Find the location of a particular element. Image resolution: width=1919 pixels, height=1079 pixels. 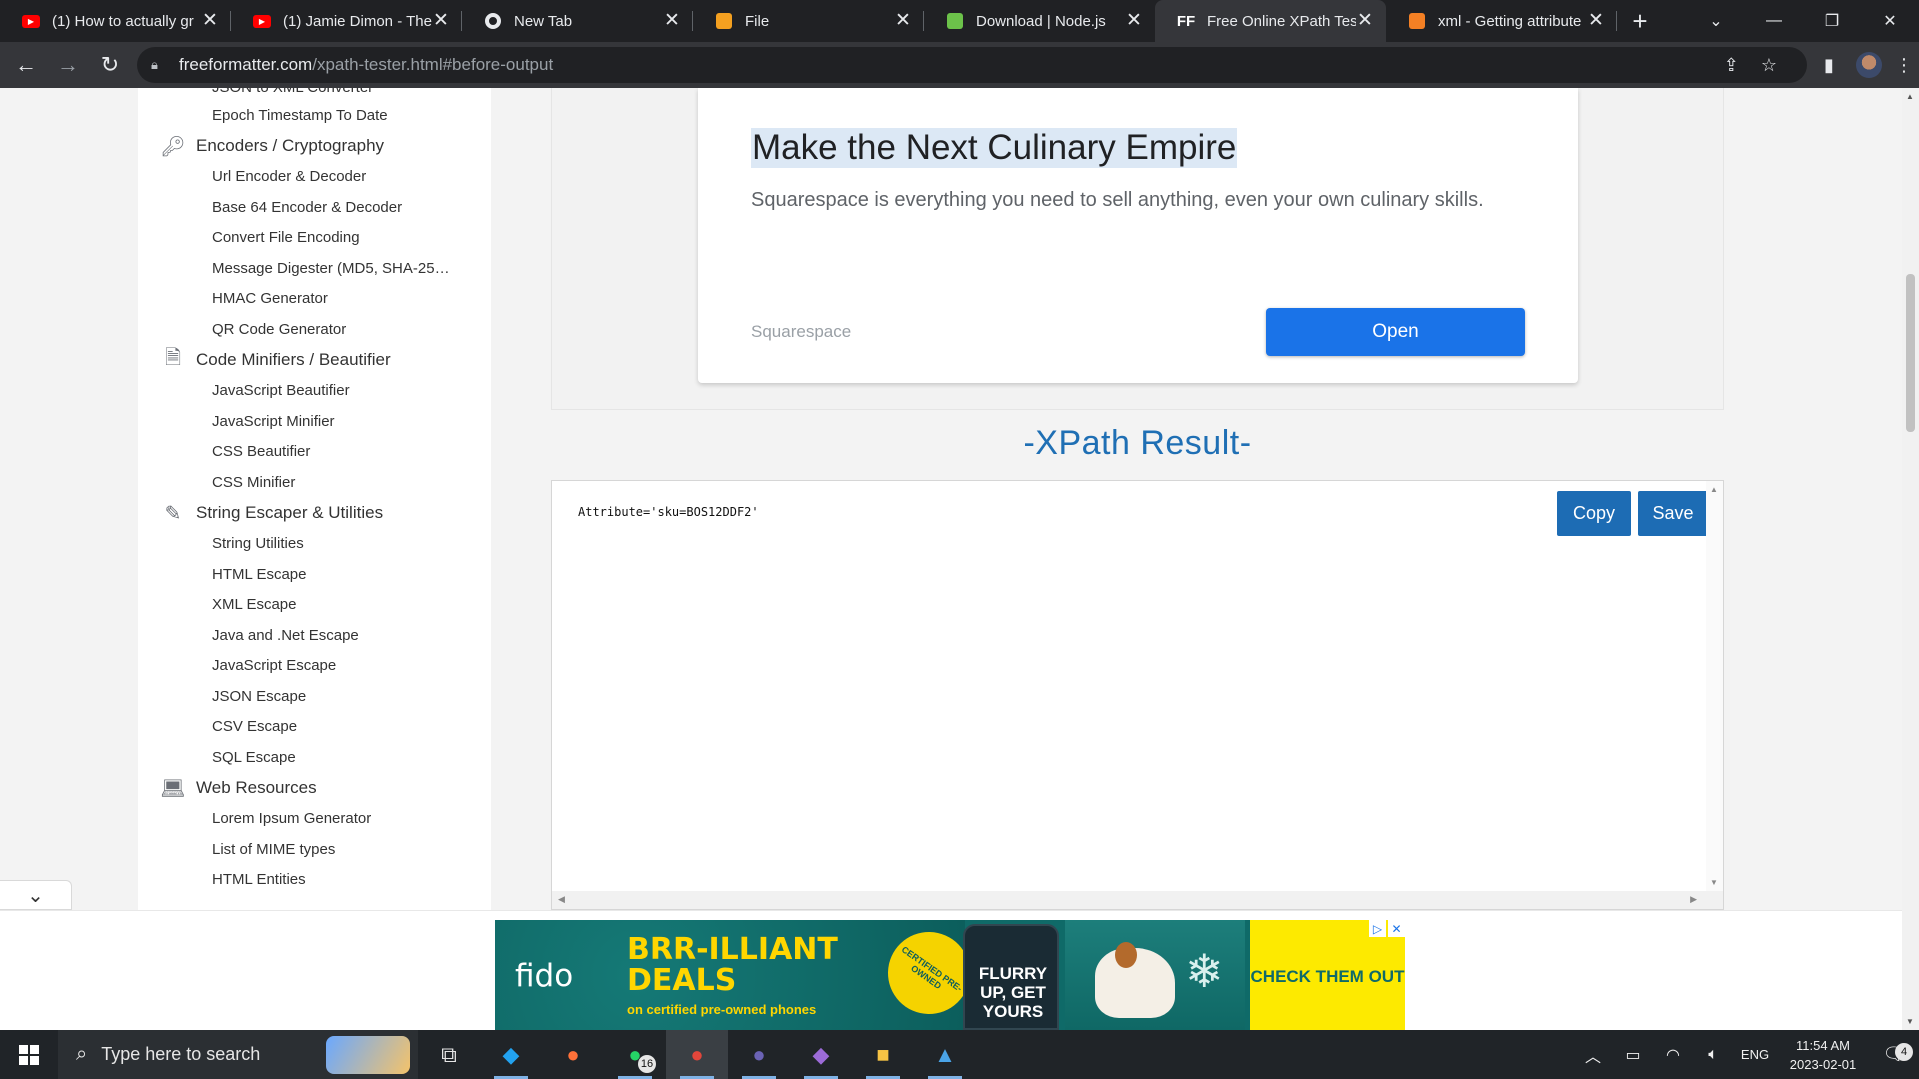

sidebar-item: HMAC Generator is located at coordinates (314, 299).